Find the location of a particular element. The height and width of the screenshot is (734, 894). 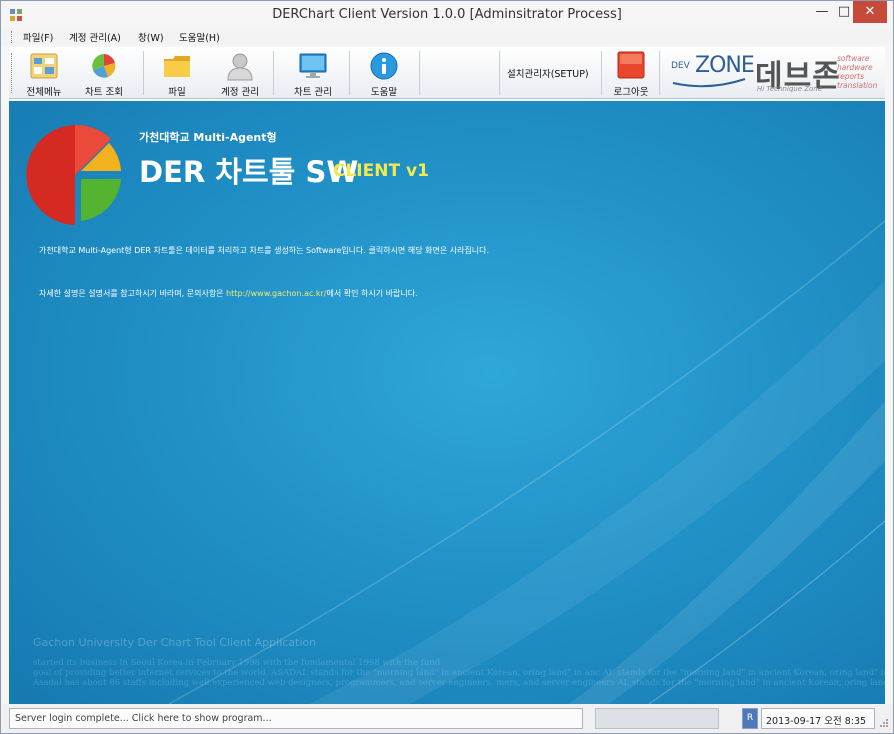

chart-view-button: 차트 조회 is located at coordinates (104, 74).